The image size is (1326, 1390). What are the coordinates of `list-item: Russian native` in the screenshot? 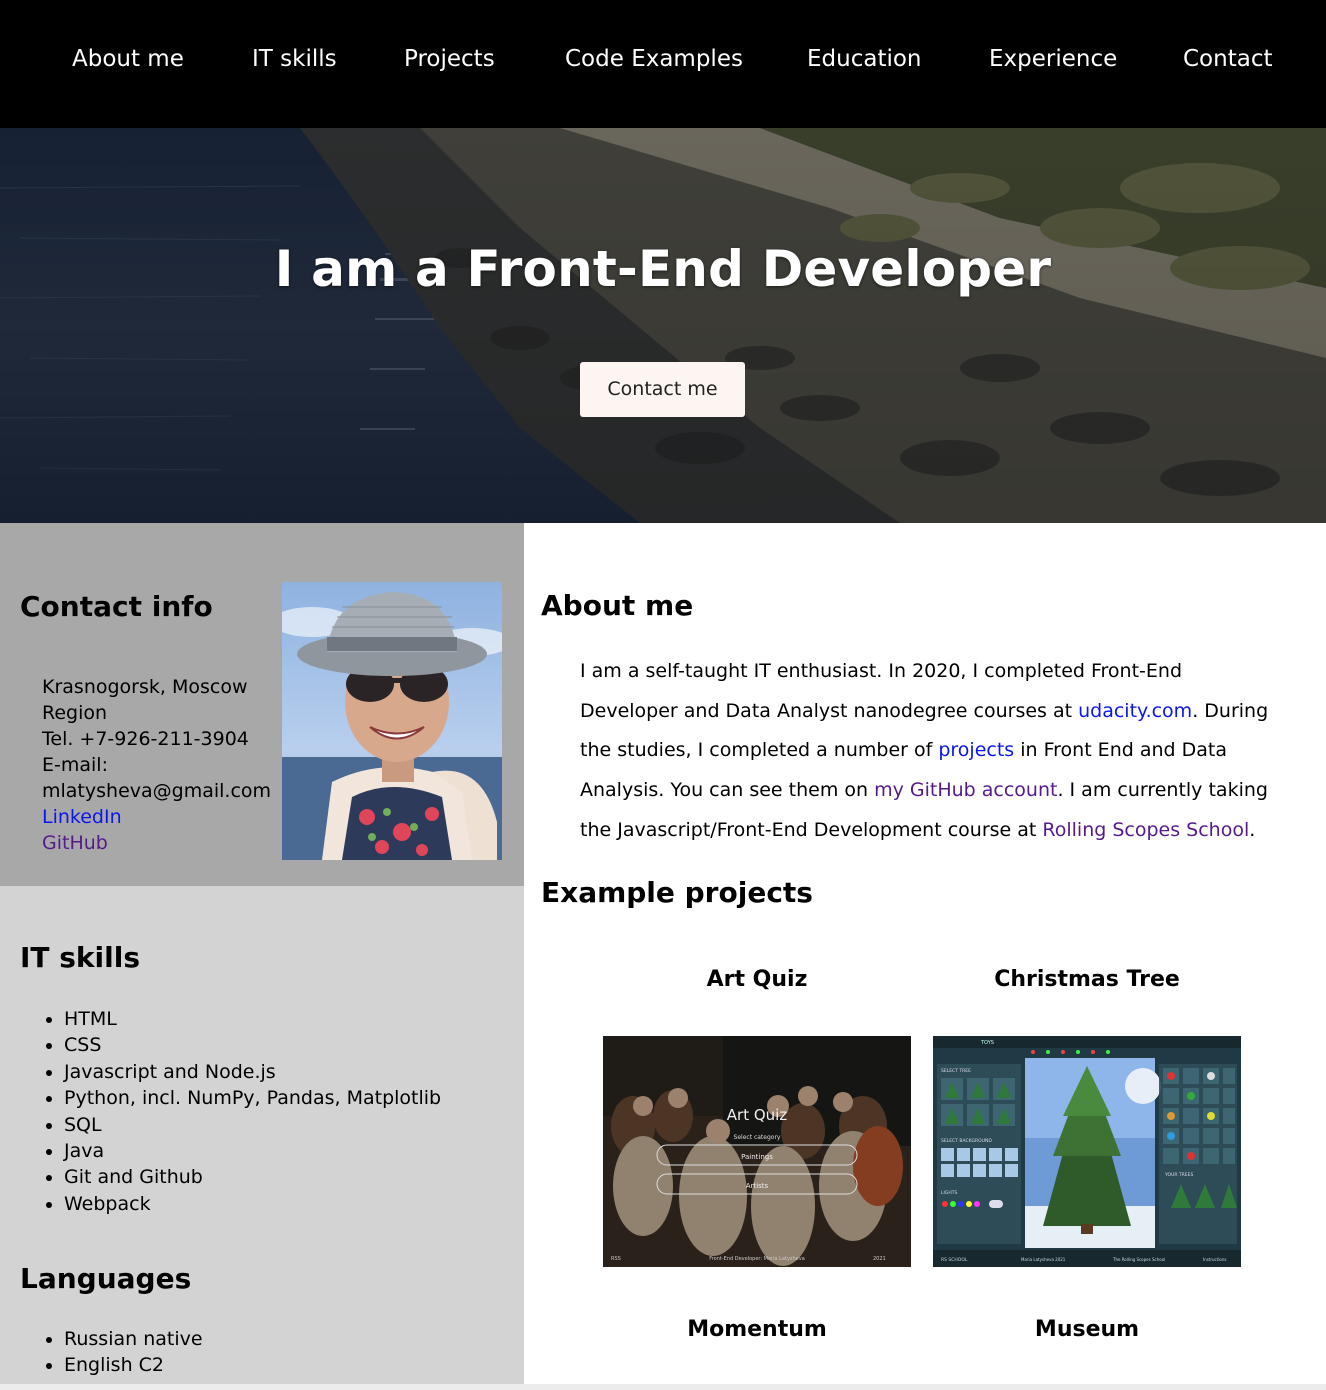 It's located at (133, 1339).